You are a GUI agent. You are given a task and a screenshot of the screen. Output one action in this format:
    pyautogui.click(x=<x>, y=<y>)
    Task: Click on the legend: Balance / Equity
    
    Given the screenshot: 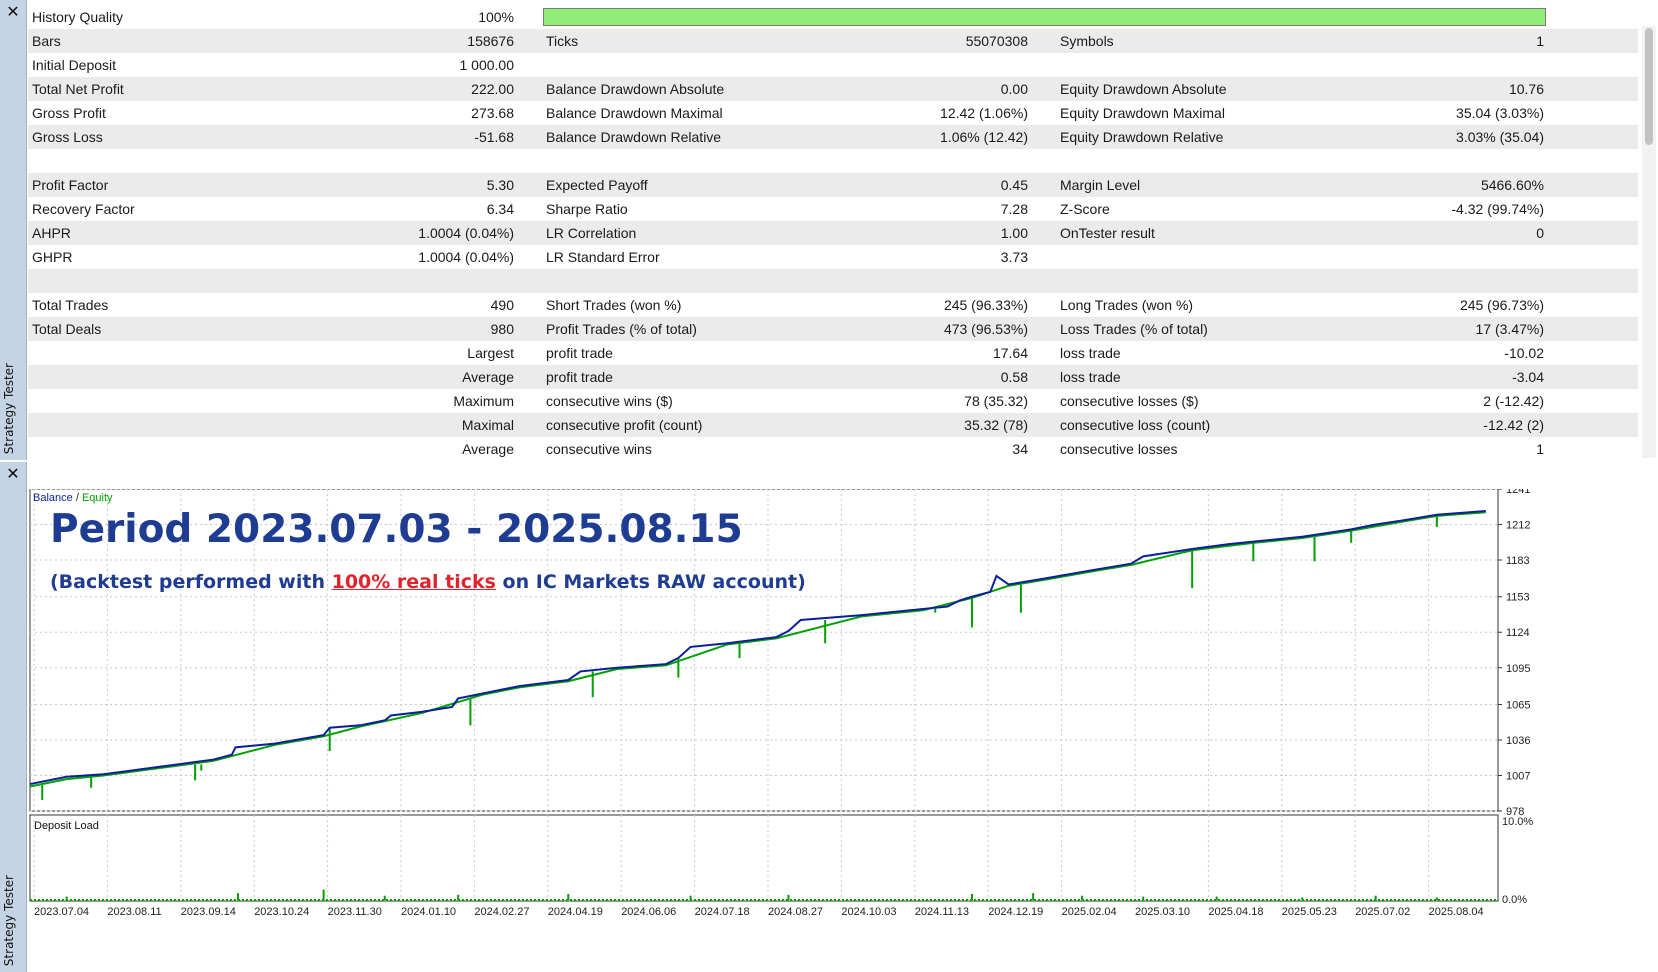 What is the action you would take?
    pyautogui.click(x=73, y=498)
    